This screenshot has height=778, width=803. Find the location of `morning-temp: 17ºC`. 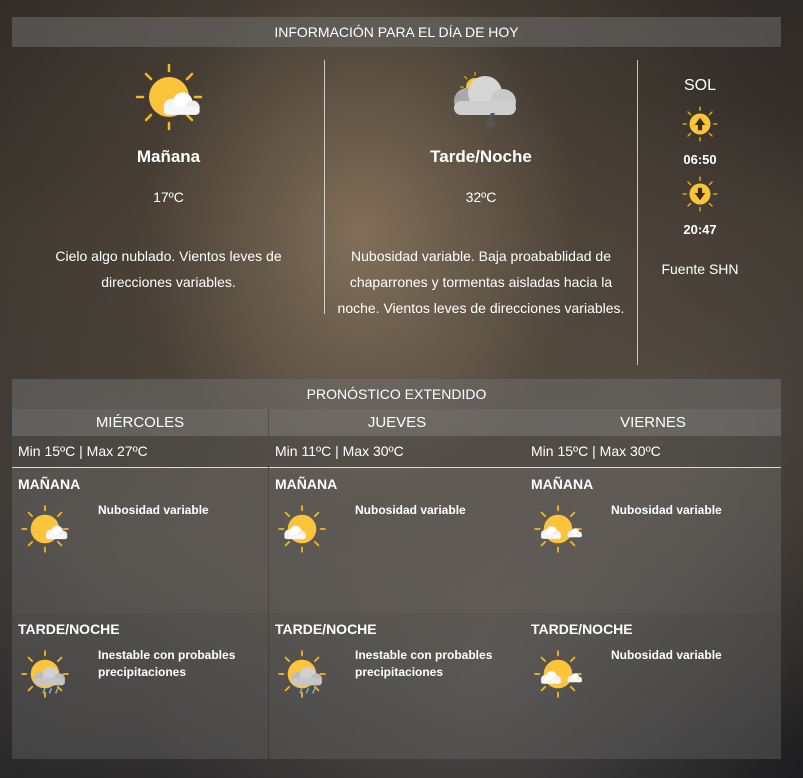

morning-temp: 17ºC is located at coordinates (168, 197).